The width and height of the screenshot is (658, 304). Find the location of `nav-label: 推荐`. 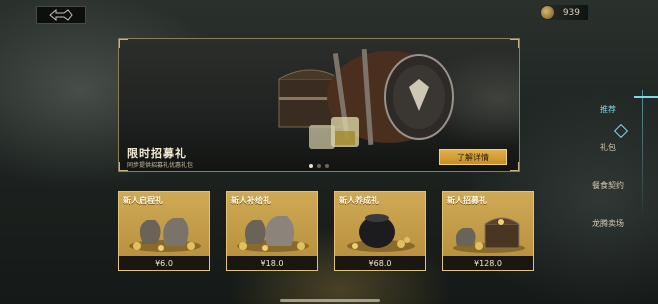

nav-label: 推荐 is located at coordinates (608, 109).